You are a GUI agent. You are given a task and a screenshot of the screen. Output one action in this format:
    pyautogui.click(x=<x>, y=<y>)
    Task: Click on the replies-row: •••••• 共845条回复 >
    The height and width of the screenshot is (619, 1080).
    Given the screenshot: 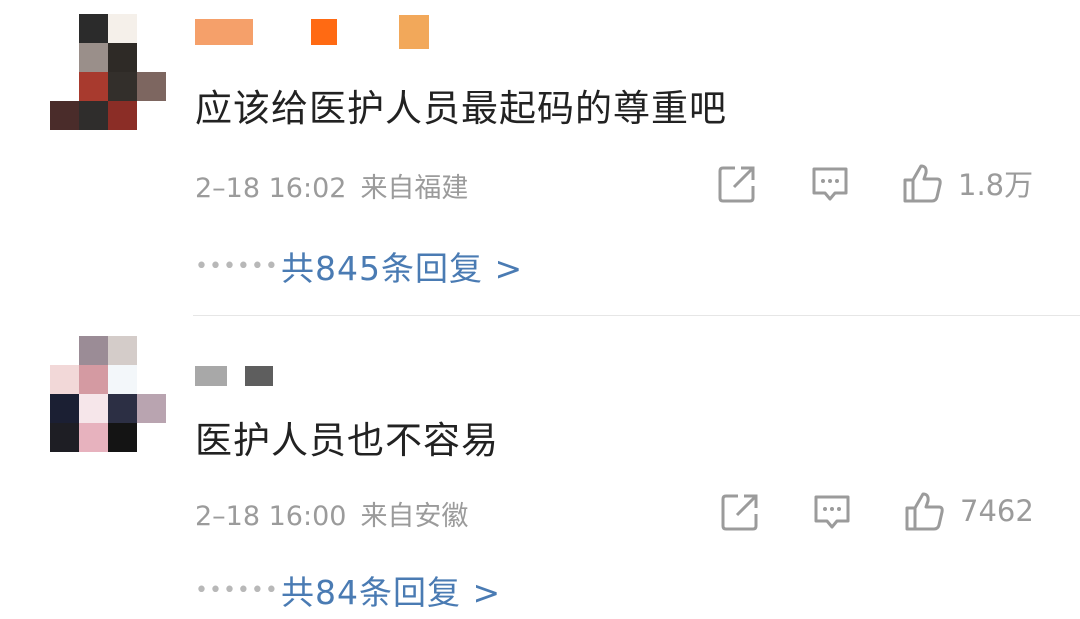 What is the action you would take?
    pyautogui.click(x=359, y=266)
    